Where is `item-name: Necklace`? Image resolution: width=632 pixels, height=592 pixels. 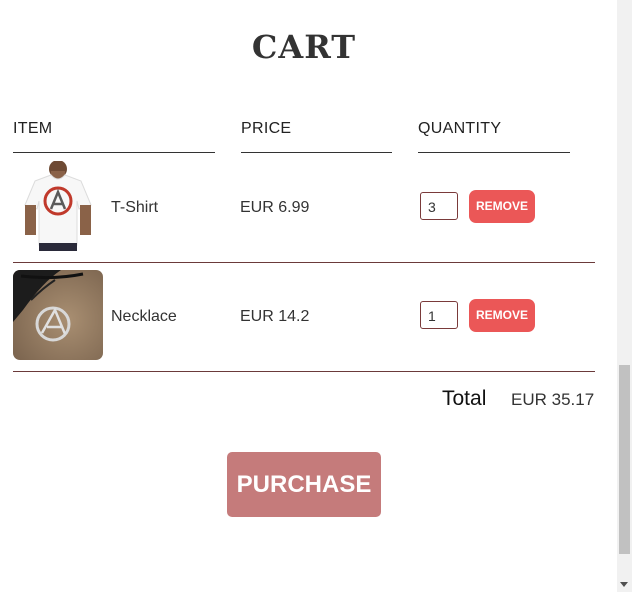
item-name: Necklace is located at coordinates (144, 316).